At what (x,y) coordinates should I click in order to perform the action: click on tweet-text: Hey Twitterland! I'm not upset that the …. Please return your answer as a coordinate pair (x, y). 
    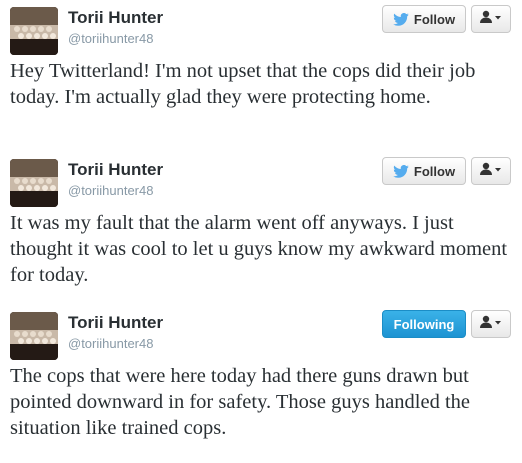
    Looking at the image, I should click on (243, 84).